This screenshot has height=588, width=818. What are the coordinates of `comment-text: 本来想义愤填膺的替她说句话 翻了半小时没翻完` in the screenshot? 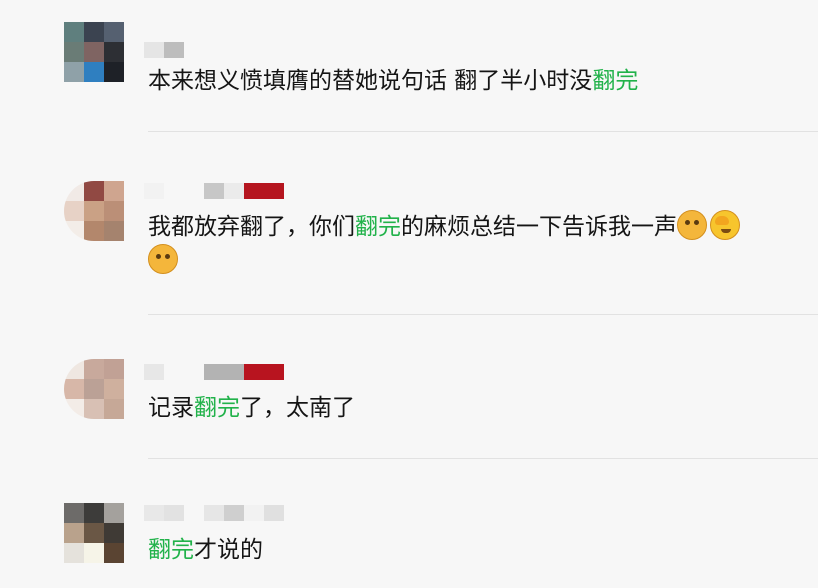 It's located at (453, 81).